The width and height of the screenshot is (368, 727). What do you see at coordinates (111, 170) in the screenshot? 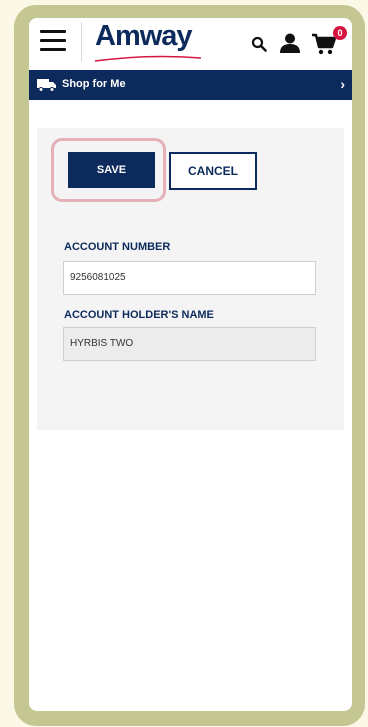
I see `save-button: SAVE` at bounding box center [111, 170].